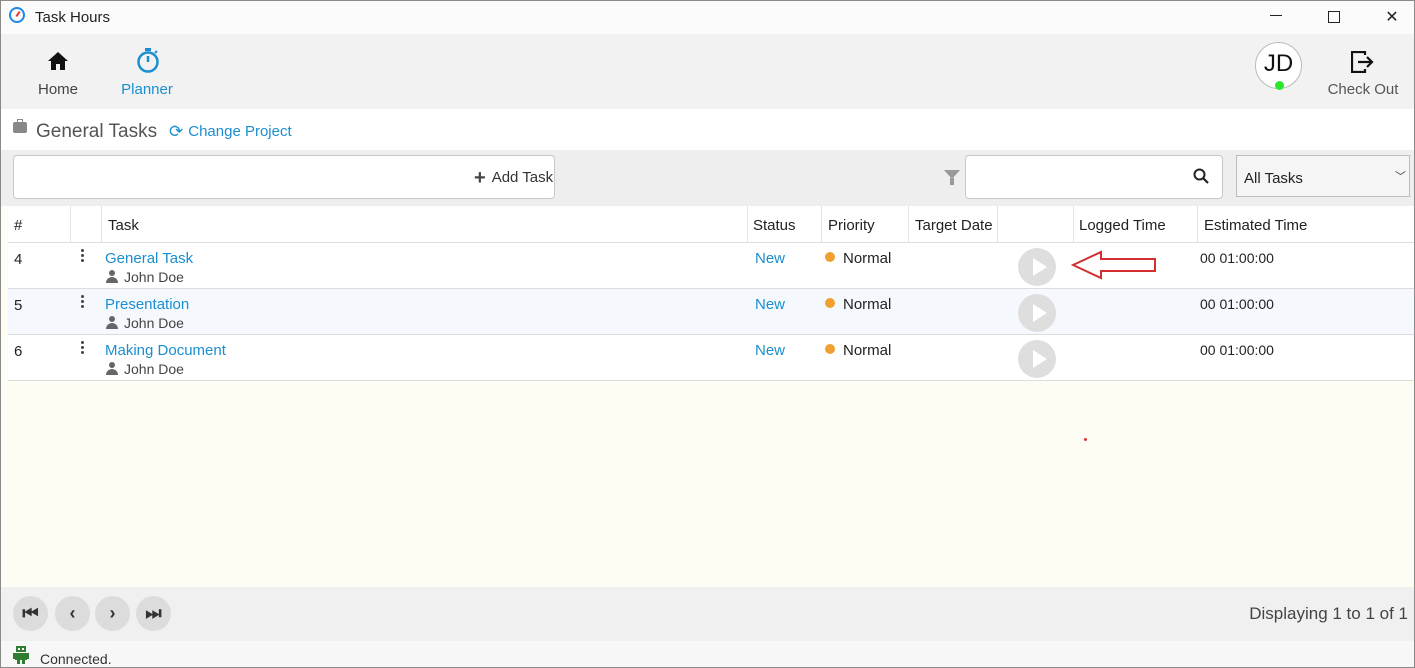  I want to click on nav-home-label: Home, so click(57, 89).